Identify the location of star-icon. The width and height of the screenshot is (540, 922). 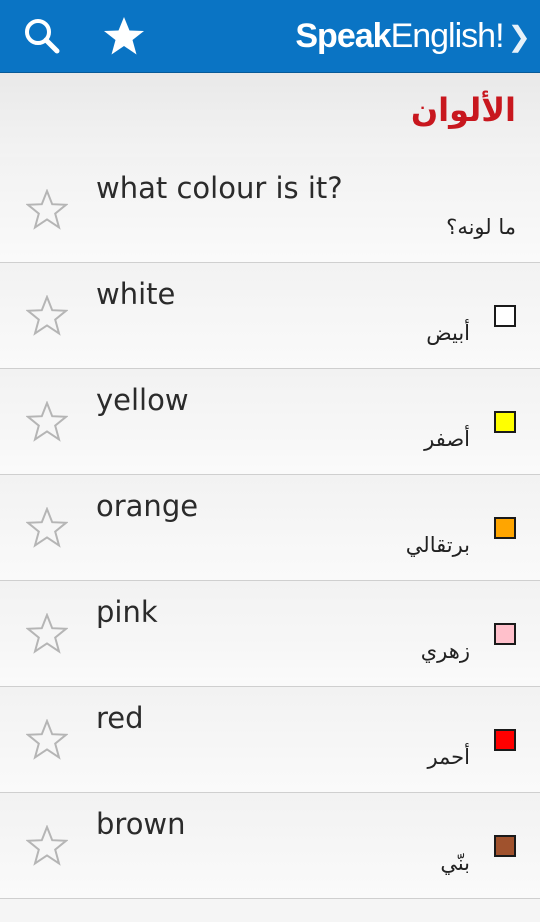
(124, 36).